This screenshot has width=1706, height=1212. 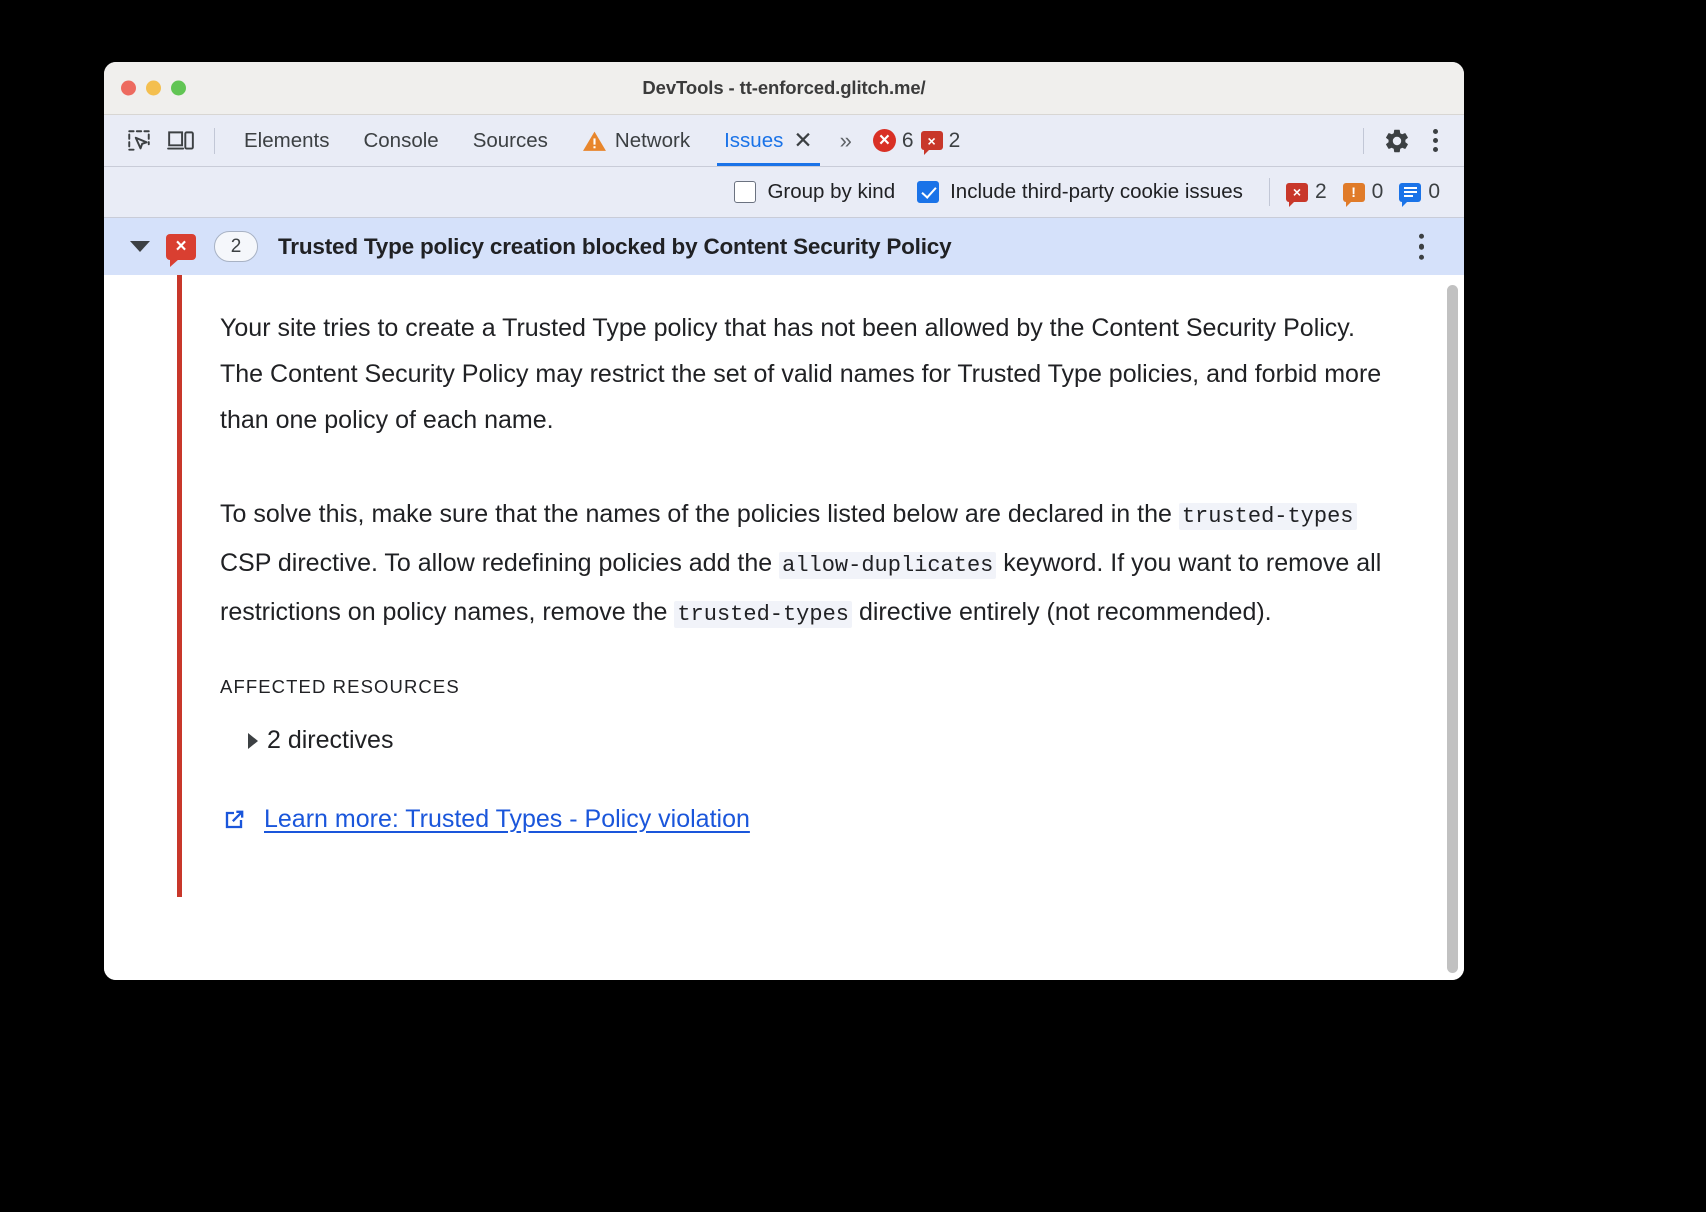 I want to click on tab-console: Console, so click(x=400, y=140).